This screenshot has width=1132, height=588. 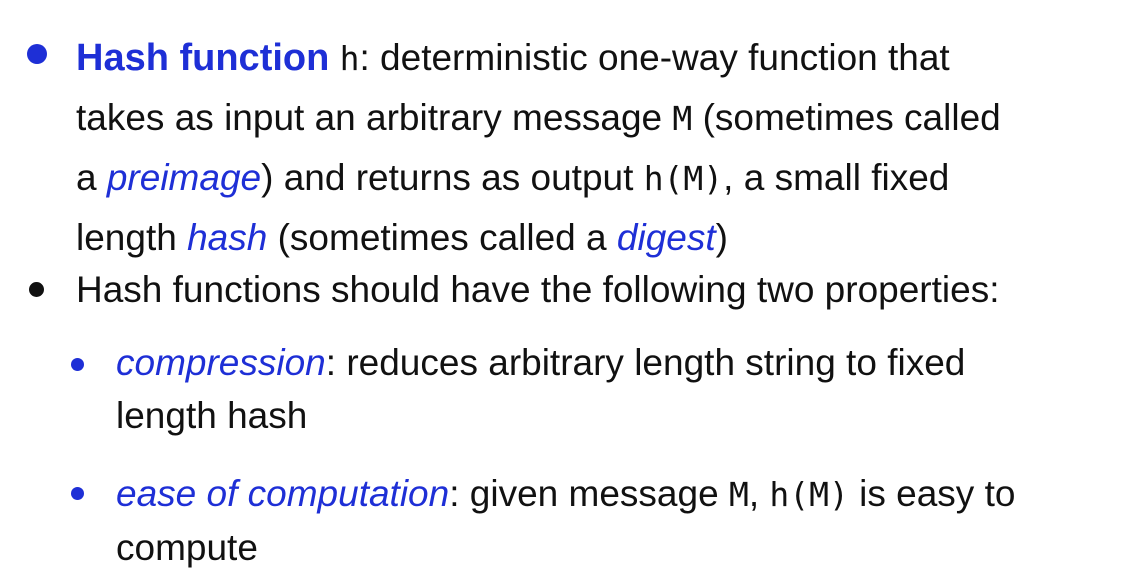 I want to click on message-symbol: M, so click(x=682, y=118).